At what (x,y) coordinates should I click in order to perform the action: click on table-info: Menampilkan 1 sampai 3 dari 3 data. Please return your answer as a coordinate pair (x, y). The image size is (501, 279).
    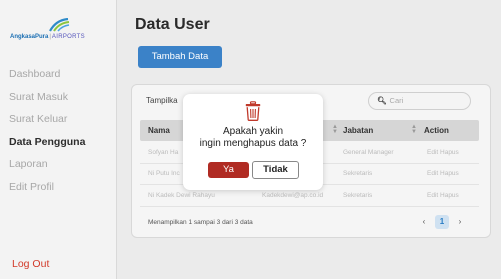
    Looking at the image, I should click on (200, 222).